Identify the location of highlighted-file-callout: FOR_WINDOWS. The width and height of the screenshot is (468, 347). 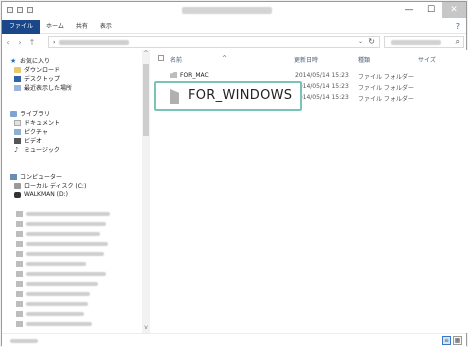
(228, 96).